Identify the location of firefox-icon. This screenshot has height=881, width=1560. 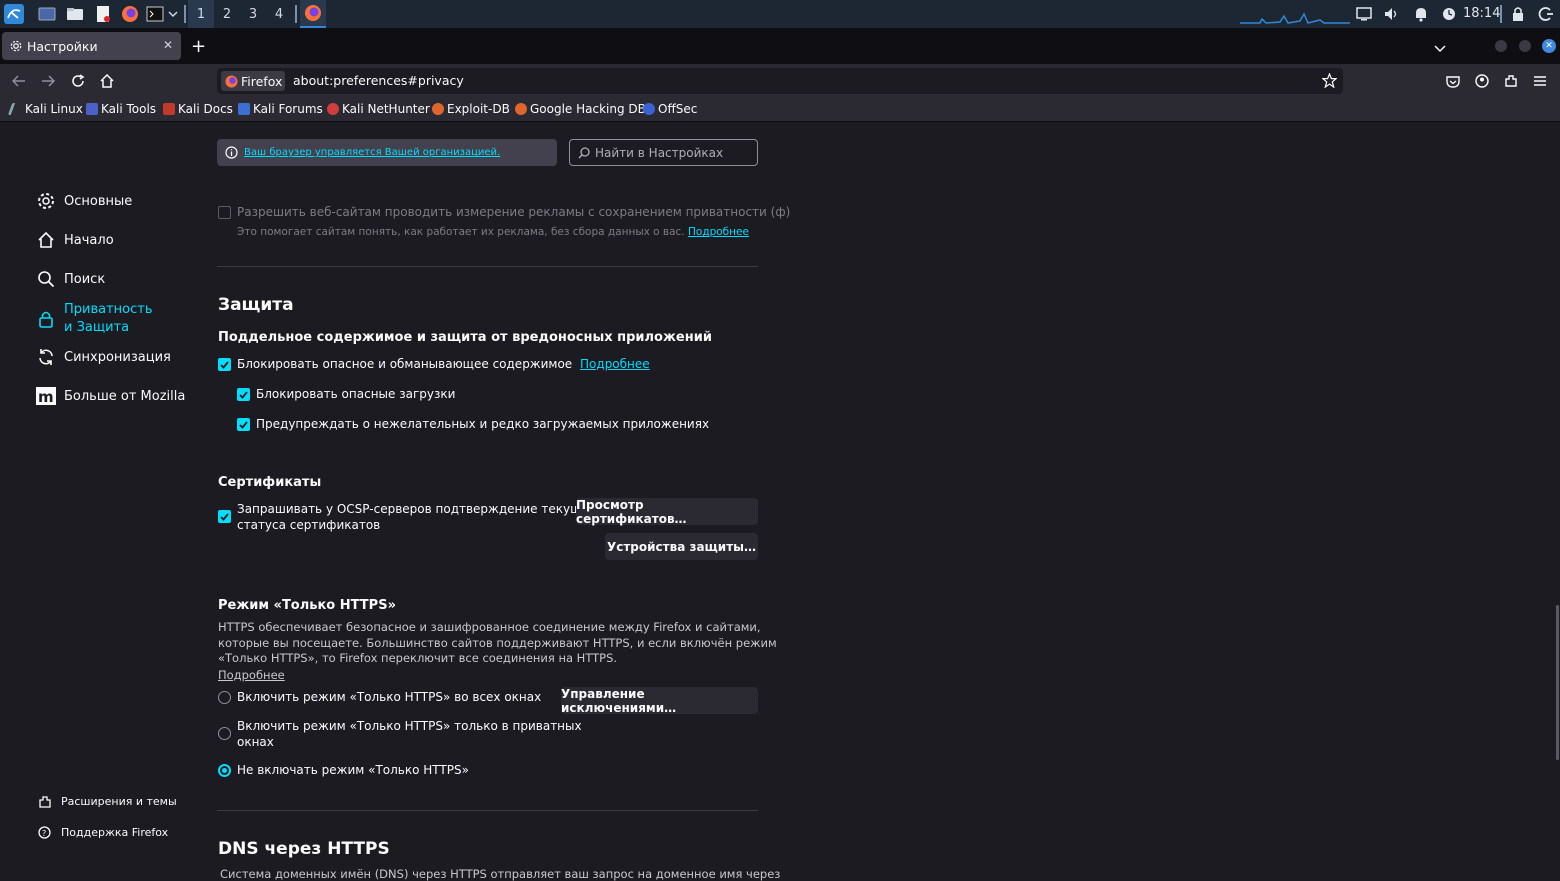
(231, 81).